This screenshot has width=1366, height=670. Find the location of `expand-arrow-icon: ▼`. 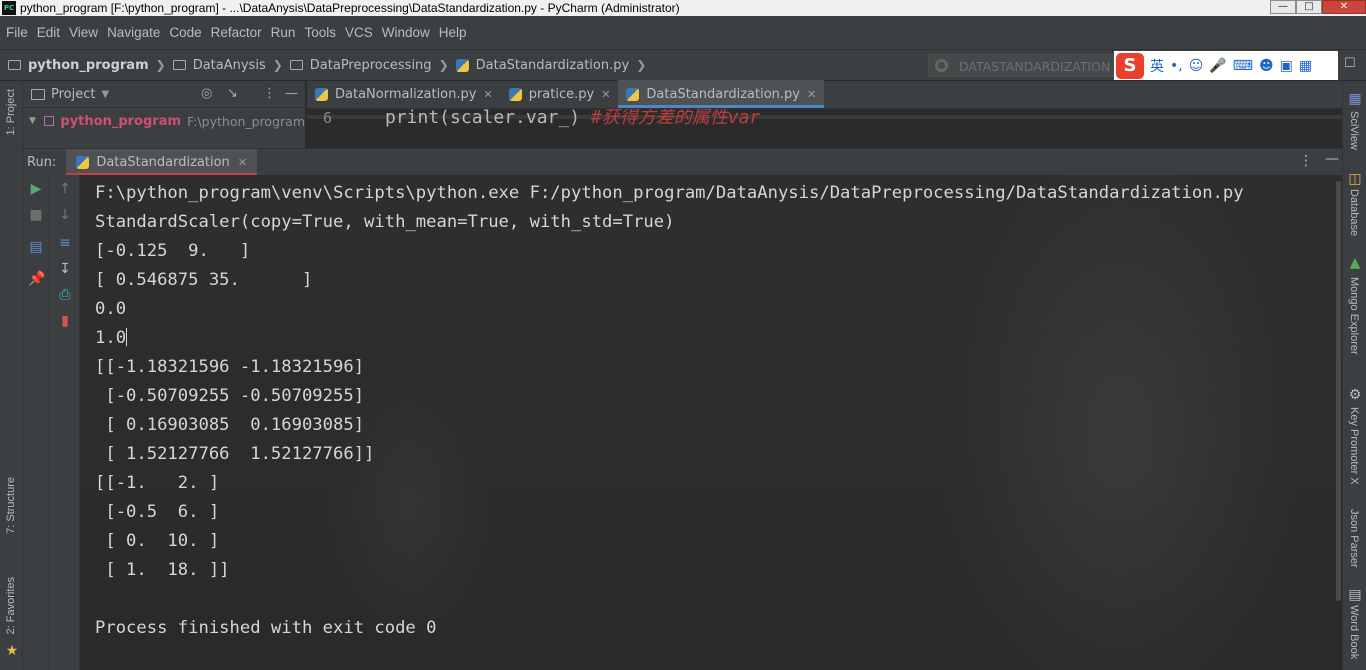

expand-arrow-icon: ▼ is located at coordinates (32, 121).